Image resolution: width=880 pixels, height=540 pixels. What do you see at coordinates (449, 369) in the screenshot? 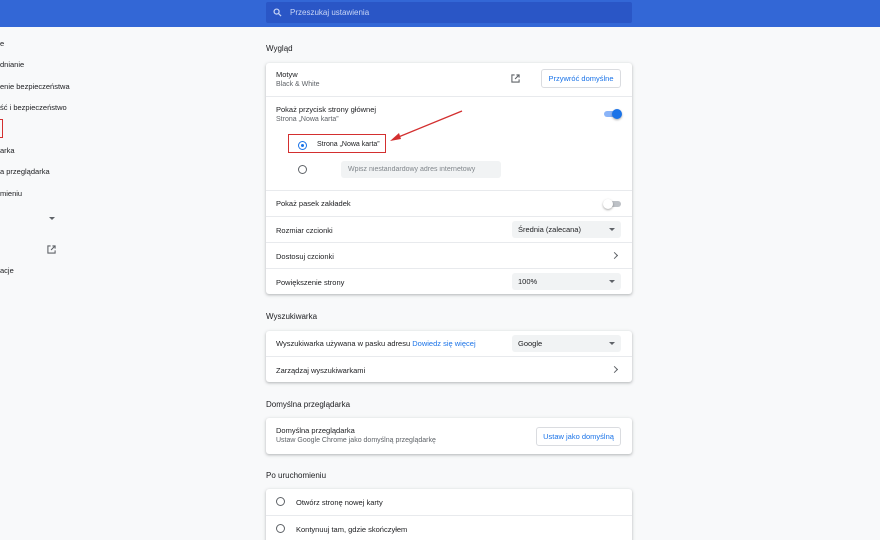
I see `manage-search-engines-row: Zarządzaj wyszukiwarkami` at bounding box center [449, 369].